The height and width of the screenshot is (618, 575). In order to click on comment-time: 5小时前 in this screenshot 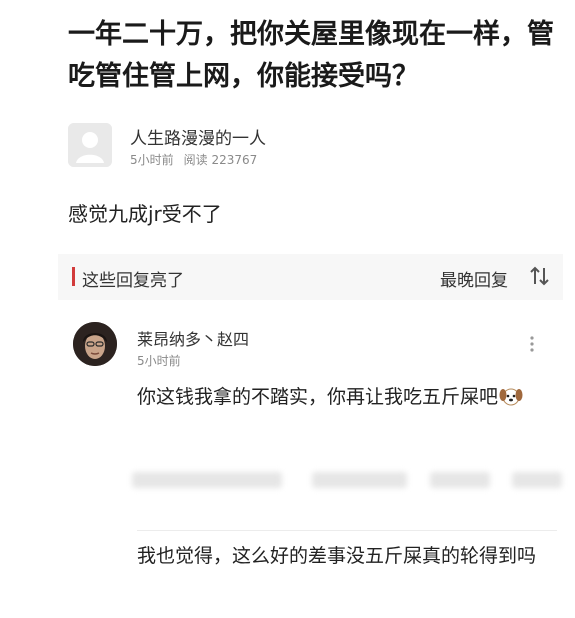, I will do `click(159, 361)`.